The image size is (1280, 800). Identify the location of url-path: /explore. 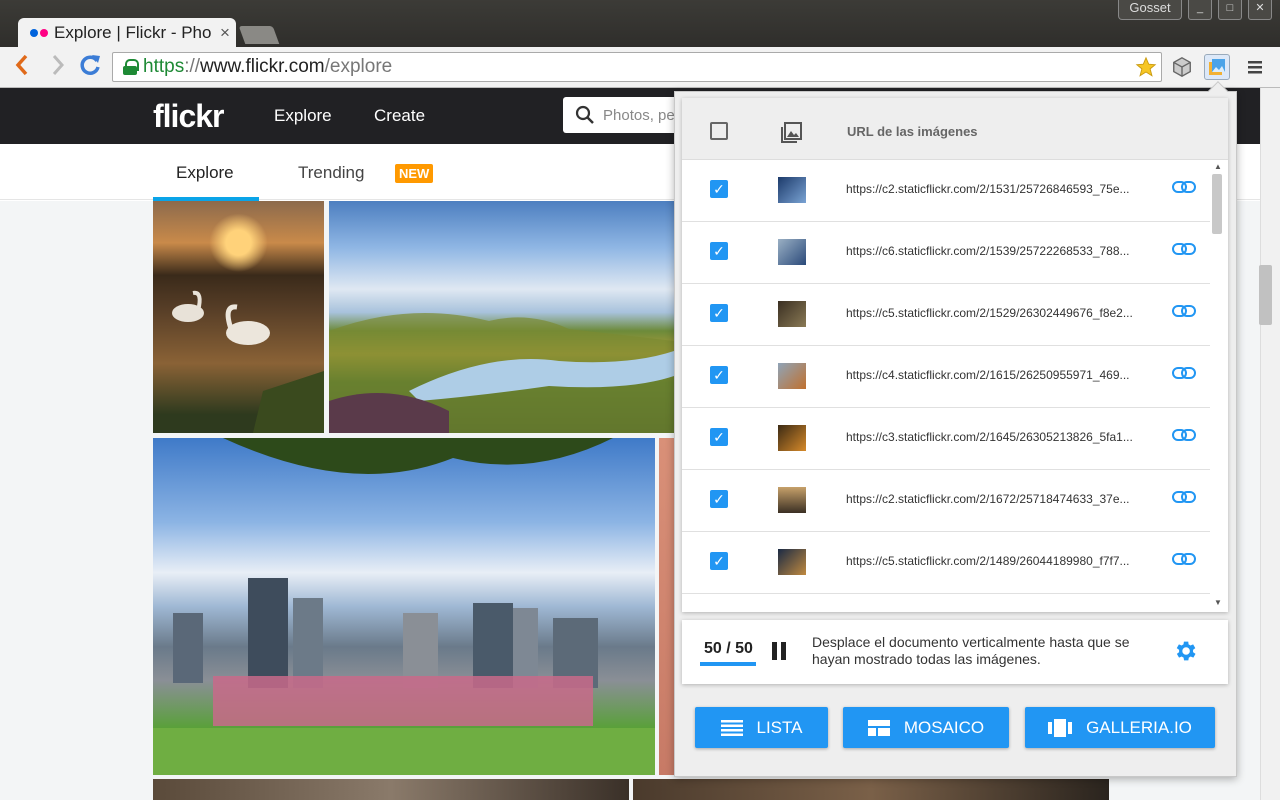
(358, 66).